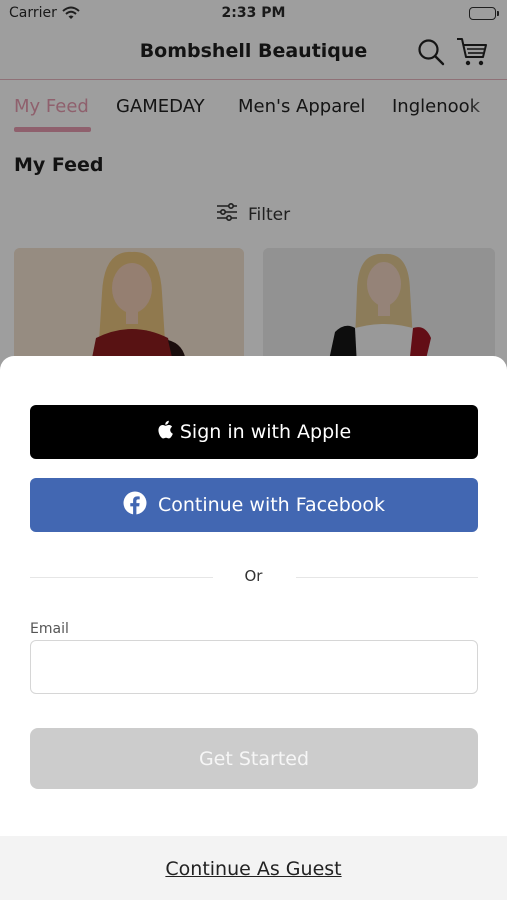 This screenshot has height=900, width=507. What do you see at coordinates (265, 432) in the screenshot?
I see `apple-button-label: Sign in with Apple` at bounding box center [265, 432].